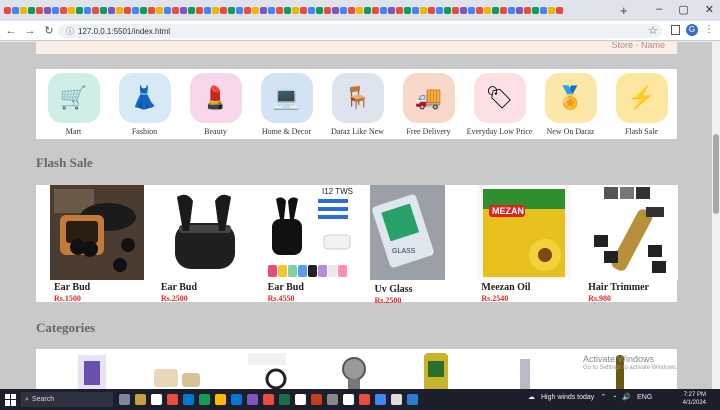 The height and width of the screenshot is (410, 720). I want to click on new-tab-button: +, so click(624, 10).